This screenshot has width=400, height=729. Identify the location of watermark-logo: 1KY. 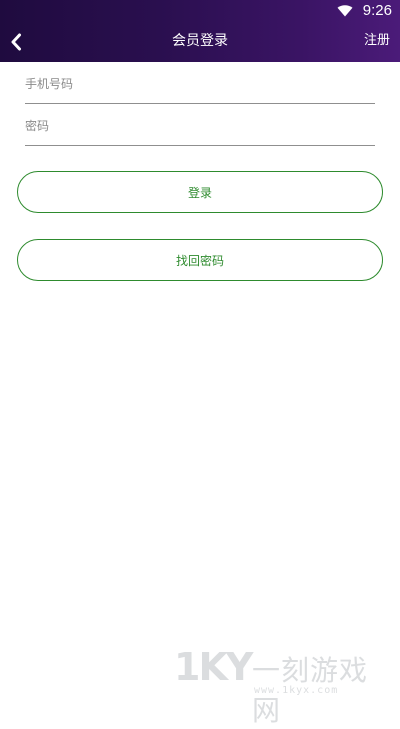
(213, 667).